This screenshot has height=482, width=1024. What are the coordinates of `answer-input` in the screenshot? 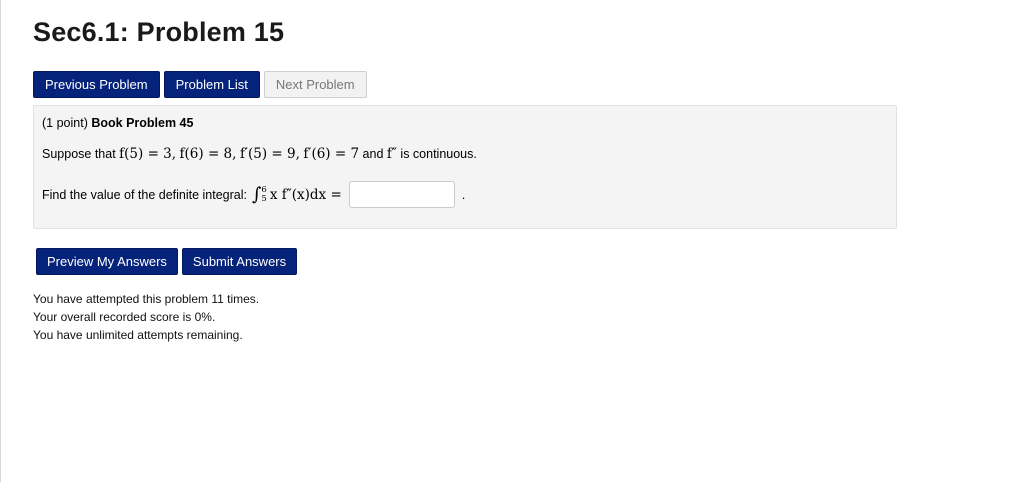 It's located at (401, 194).